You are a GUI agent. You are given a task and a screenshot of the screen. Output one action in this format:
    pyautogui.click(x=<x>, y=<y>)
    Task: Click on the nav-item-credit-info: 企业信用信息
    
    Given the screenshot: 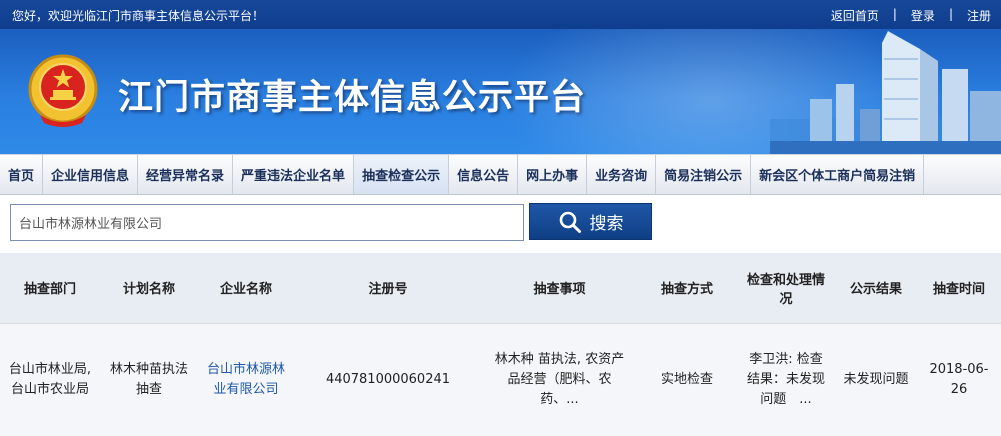 What is the action you would take?
    pyautogui.click(x=91, y=174)
    